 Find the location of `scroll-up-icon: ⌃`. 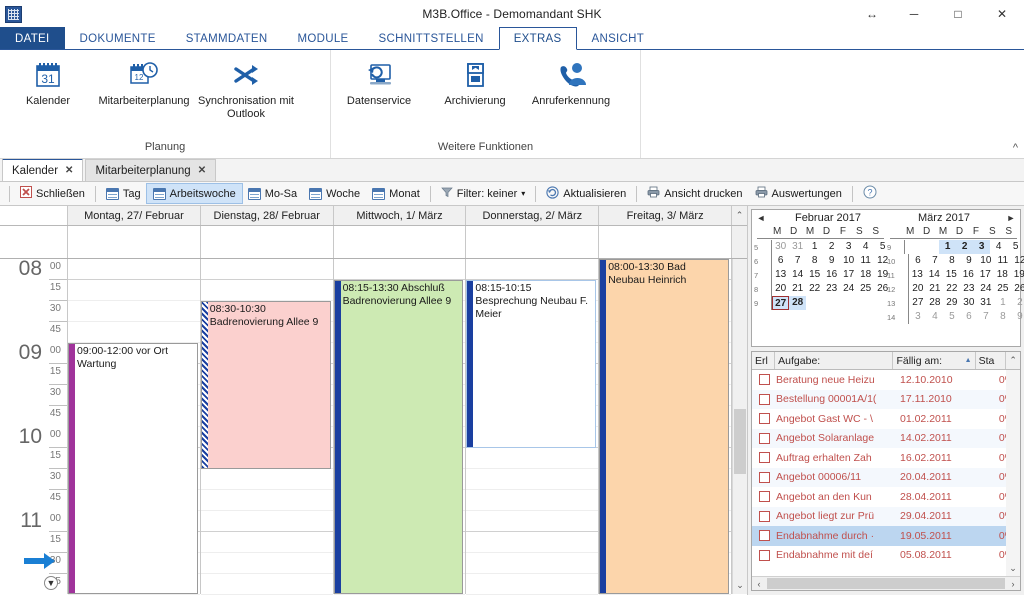

scroll-up-icon: ⌃ is located at coordinates (739, 215).